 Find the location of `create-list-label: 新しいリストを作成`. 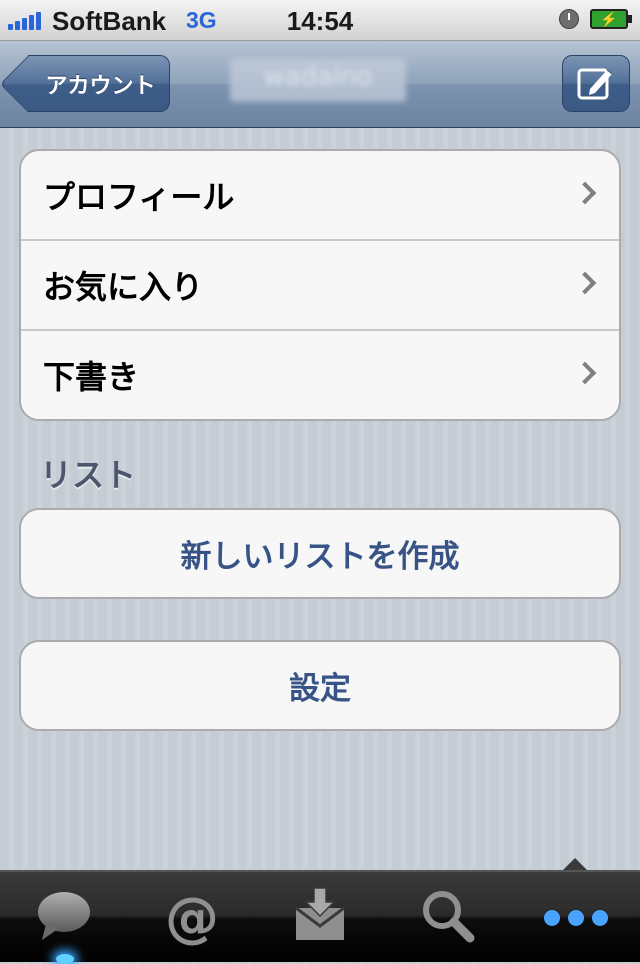

create-list-label: 新しいリストを作成 is located at coordinates (320, 557).